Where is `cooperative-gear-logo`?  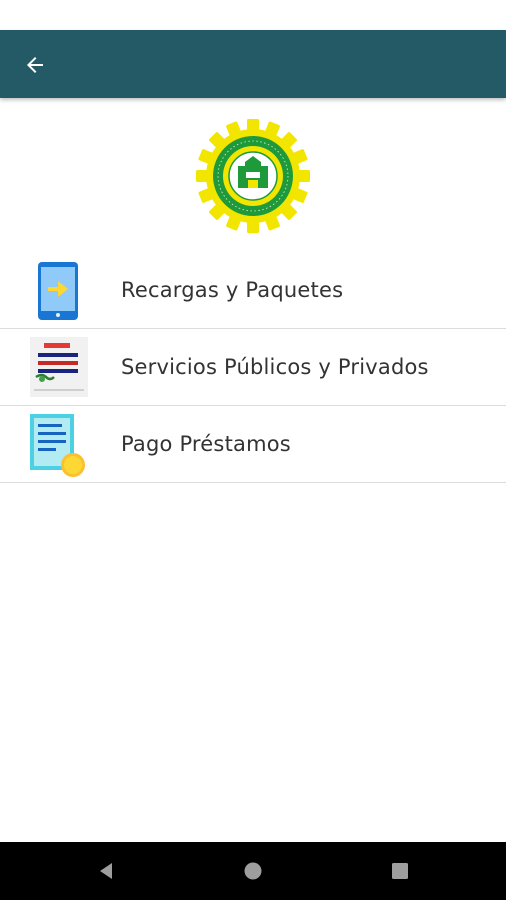
cooperative-gear-logo is located at coordinates (253, 176).